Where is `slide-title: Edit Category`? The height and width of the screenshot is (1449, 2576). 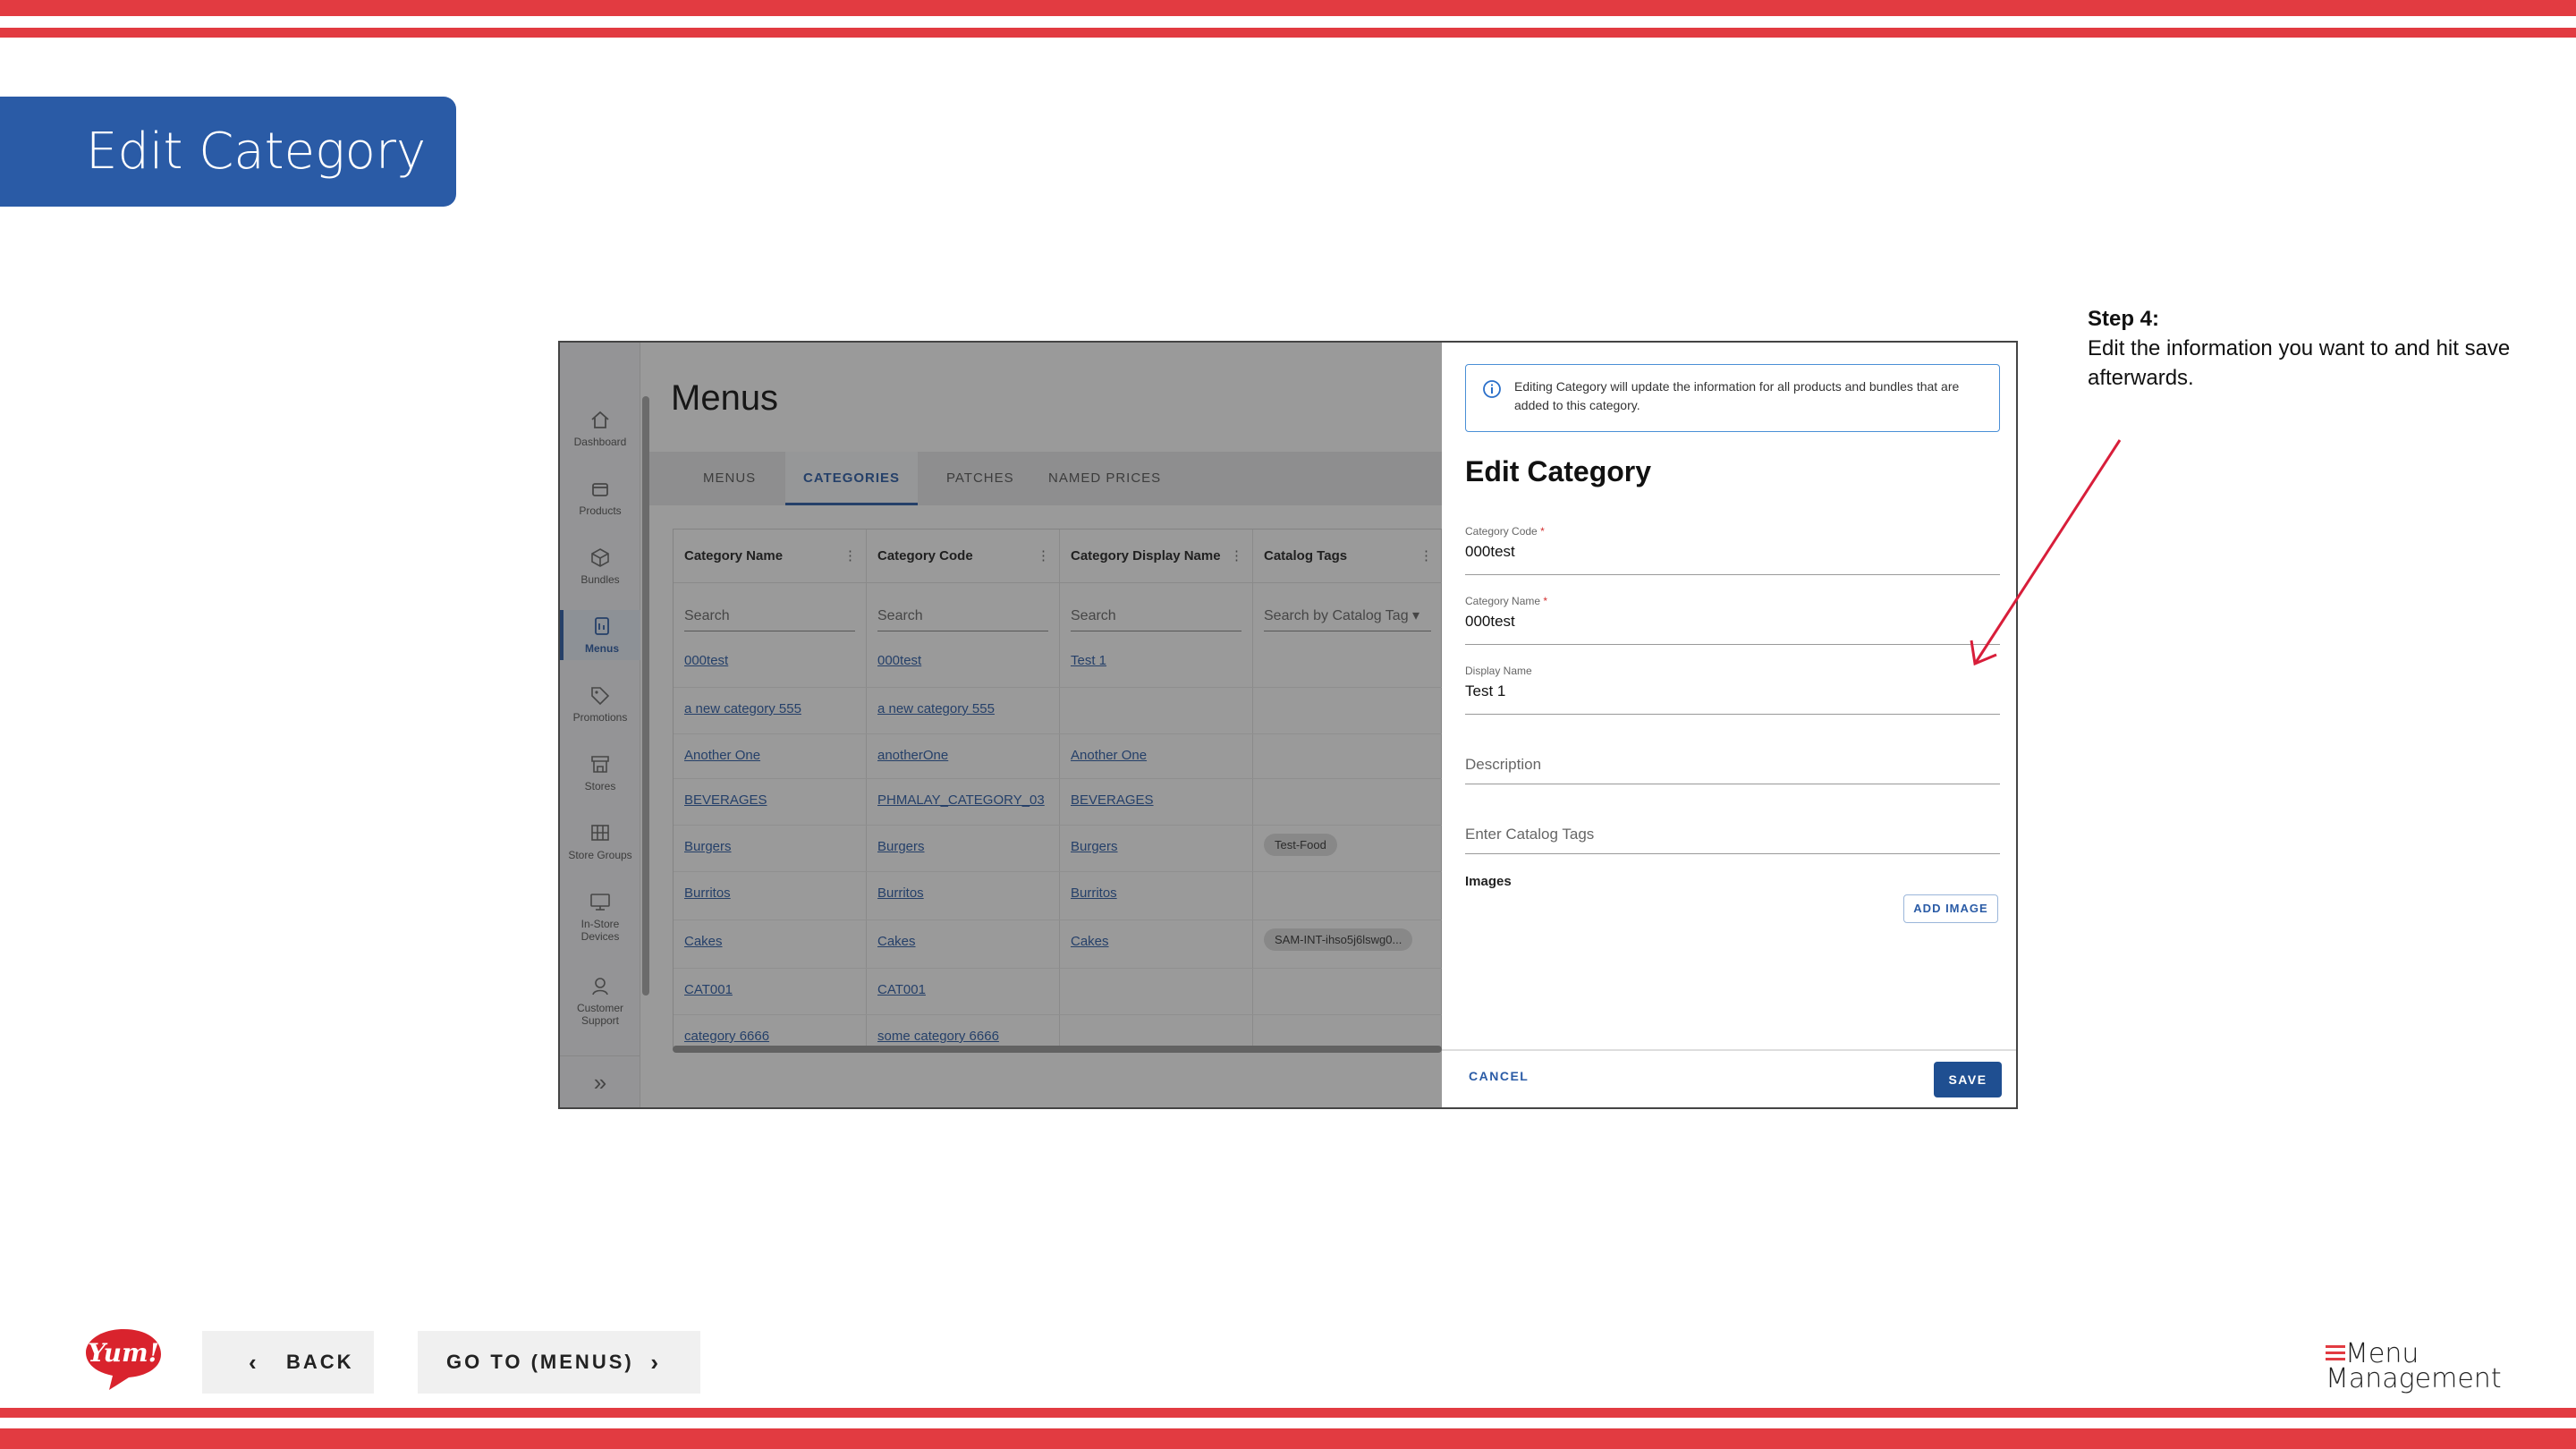 slide-title: Edit Category is located at coordinates (228, 152).